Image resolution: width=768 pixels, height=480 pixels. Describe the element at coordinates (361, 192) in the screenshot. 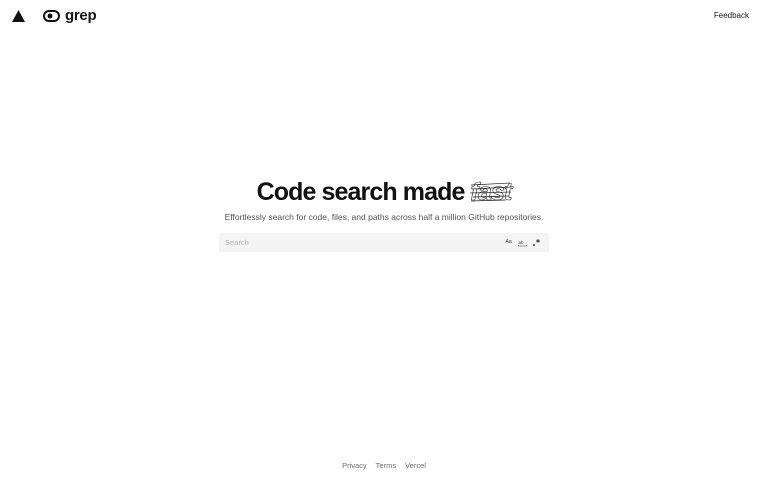

I see `hero-title-prefix: Code search made` at that location.